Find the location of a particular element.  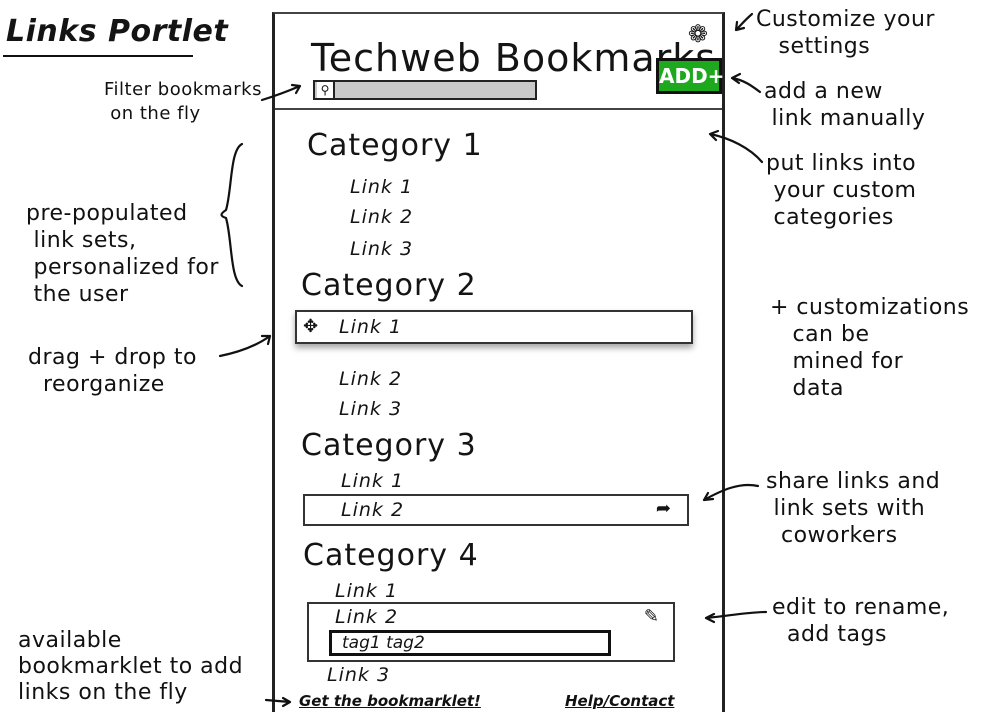

arrow-customize is located at coordinates (744, 22).